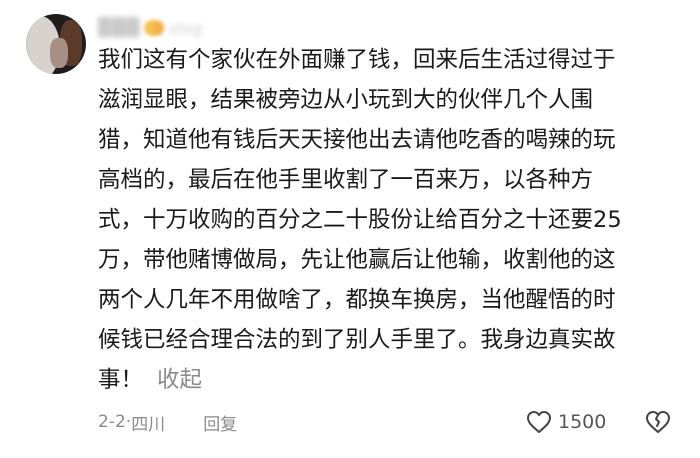 Image resolution: width=700 pixels, height=458 pixels. Describe the element at coordinates (121, 380) in the screenshot. I see `comment-line: 事！` at that location.